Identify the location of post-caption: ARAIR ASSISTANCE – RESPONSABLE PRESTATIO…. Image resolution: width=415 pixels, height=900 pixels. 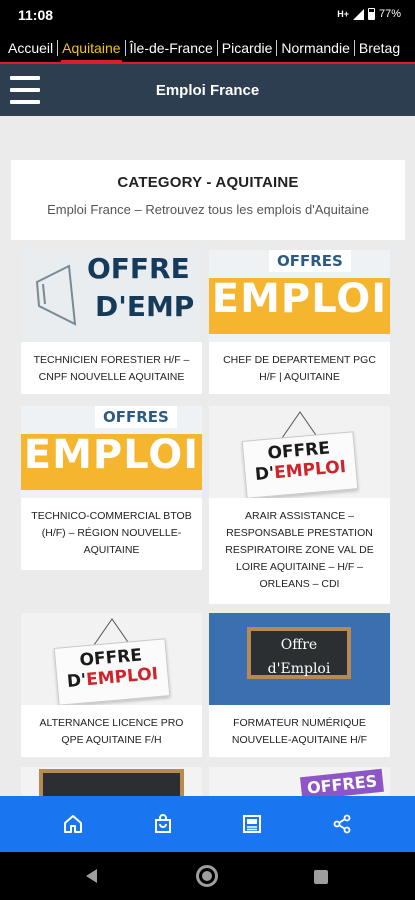
(299, 551).